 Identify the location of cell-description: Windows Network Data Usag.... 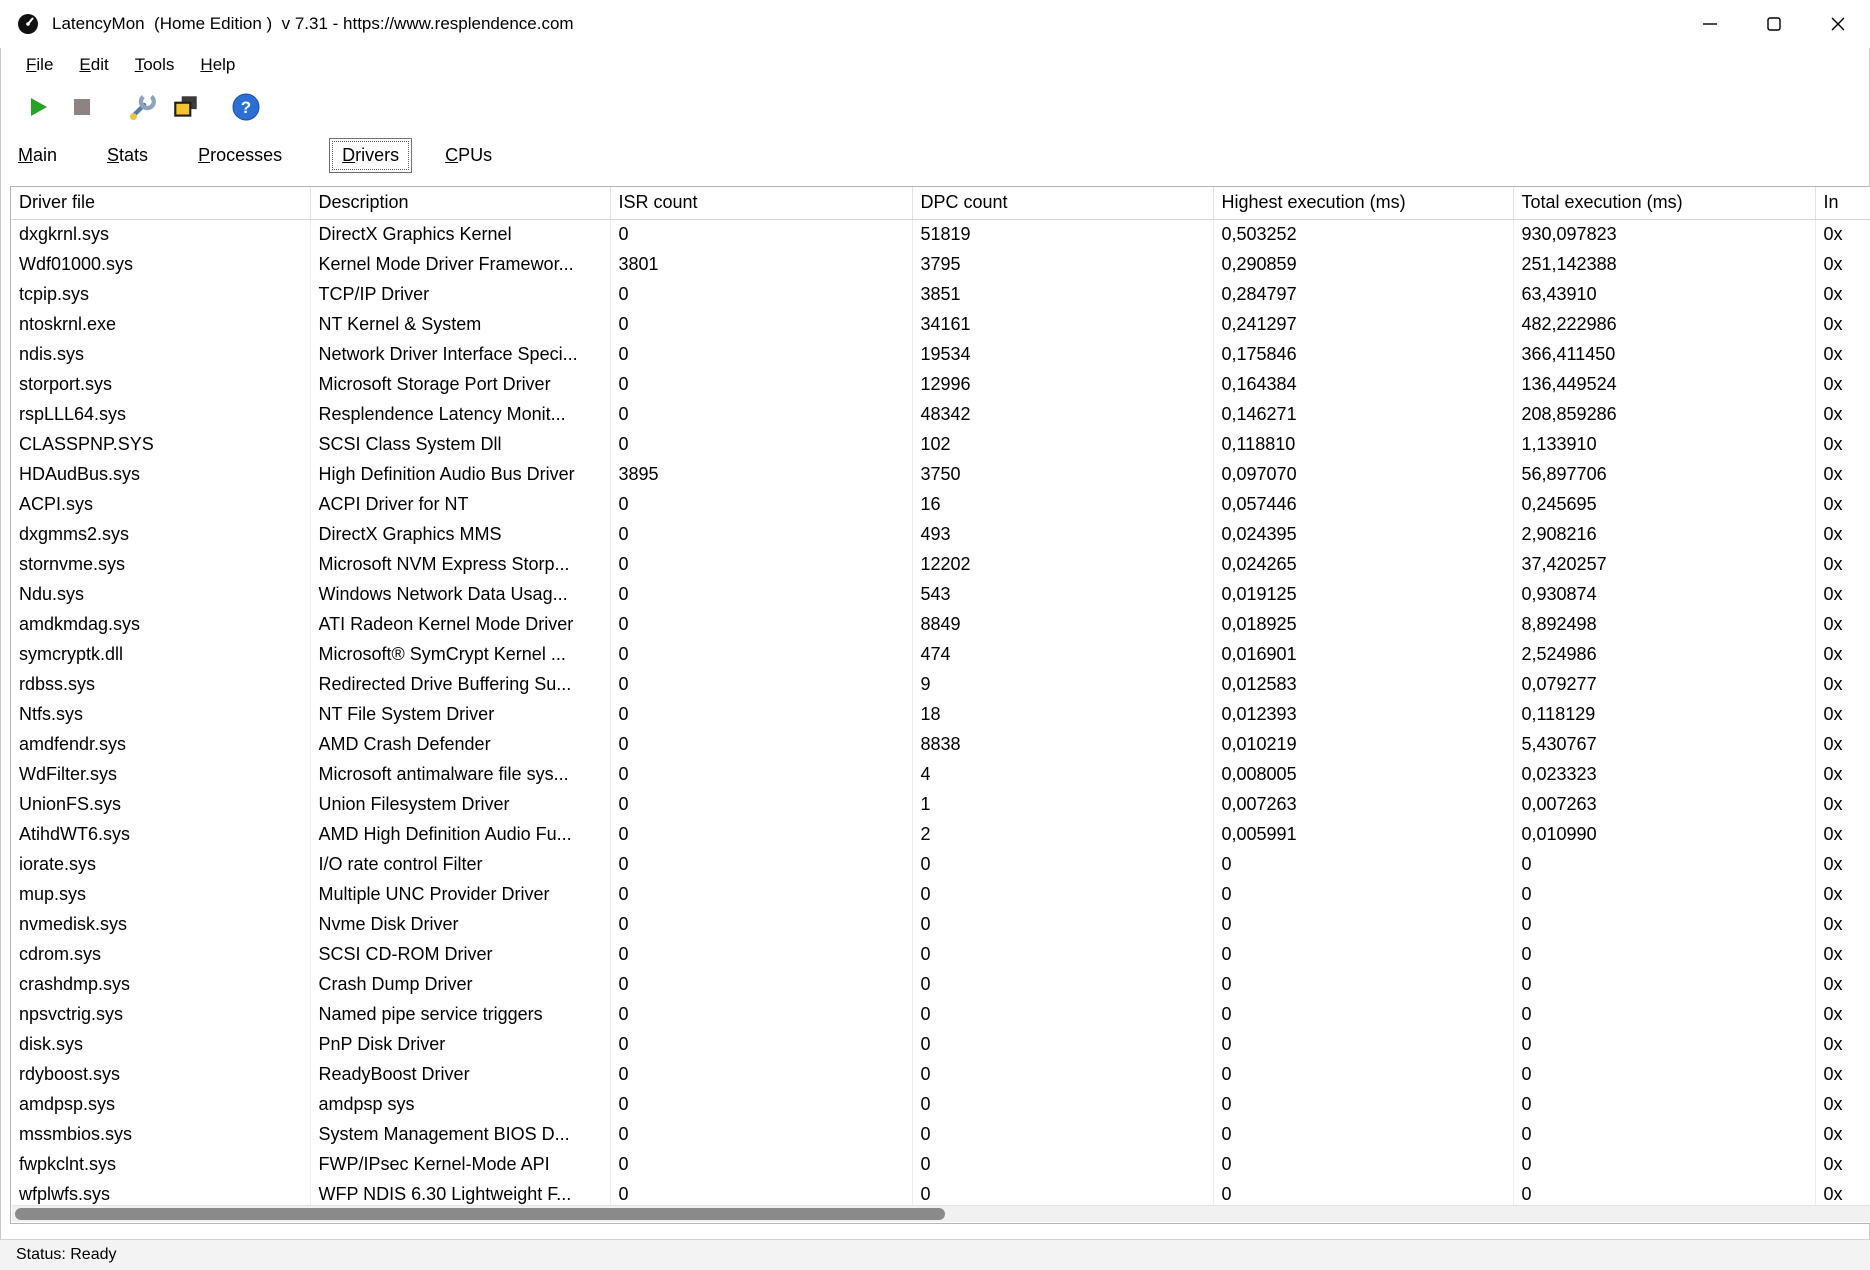
(460, 594).